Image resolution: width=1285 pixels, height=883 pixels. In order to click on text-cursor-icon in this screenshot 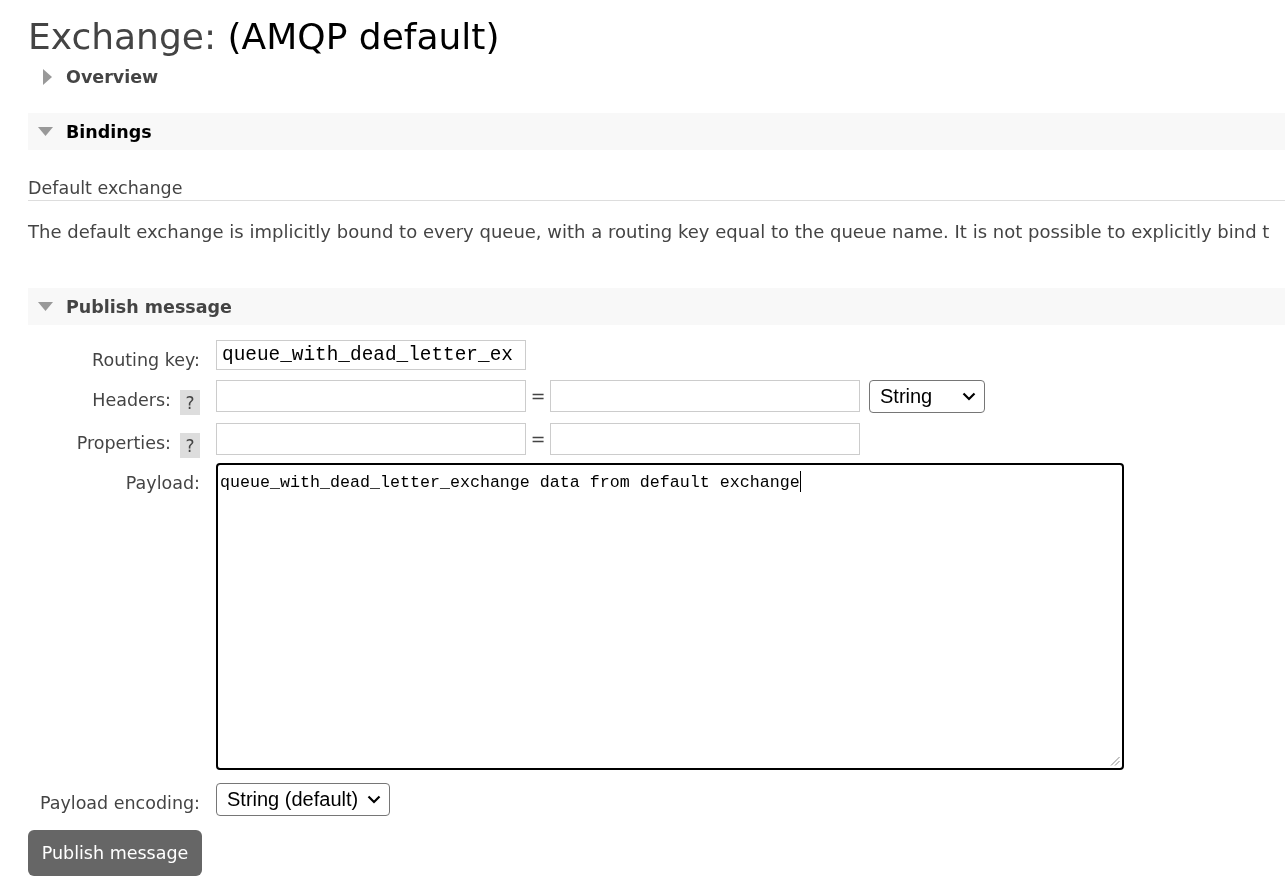, I will do `click(800, 481)`.